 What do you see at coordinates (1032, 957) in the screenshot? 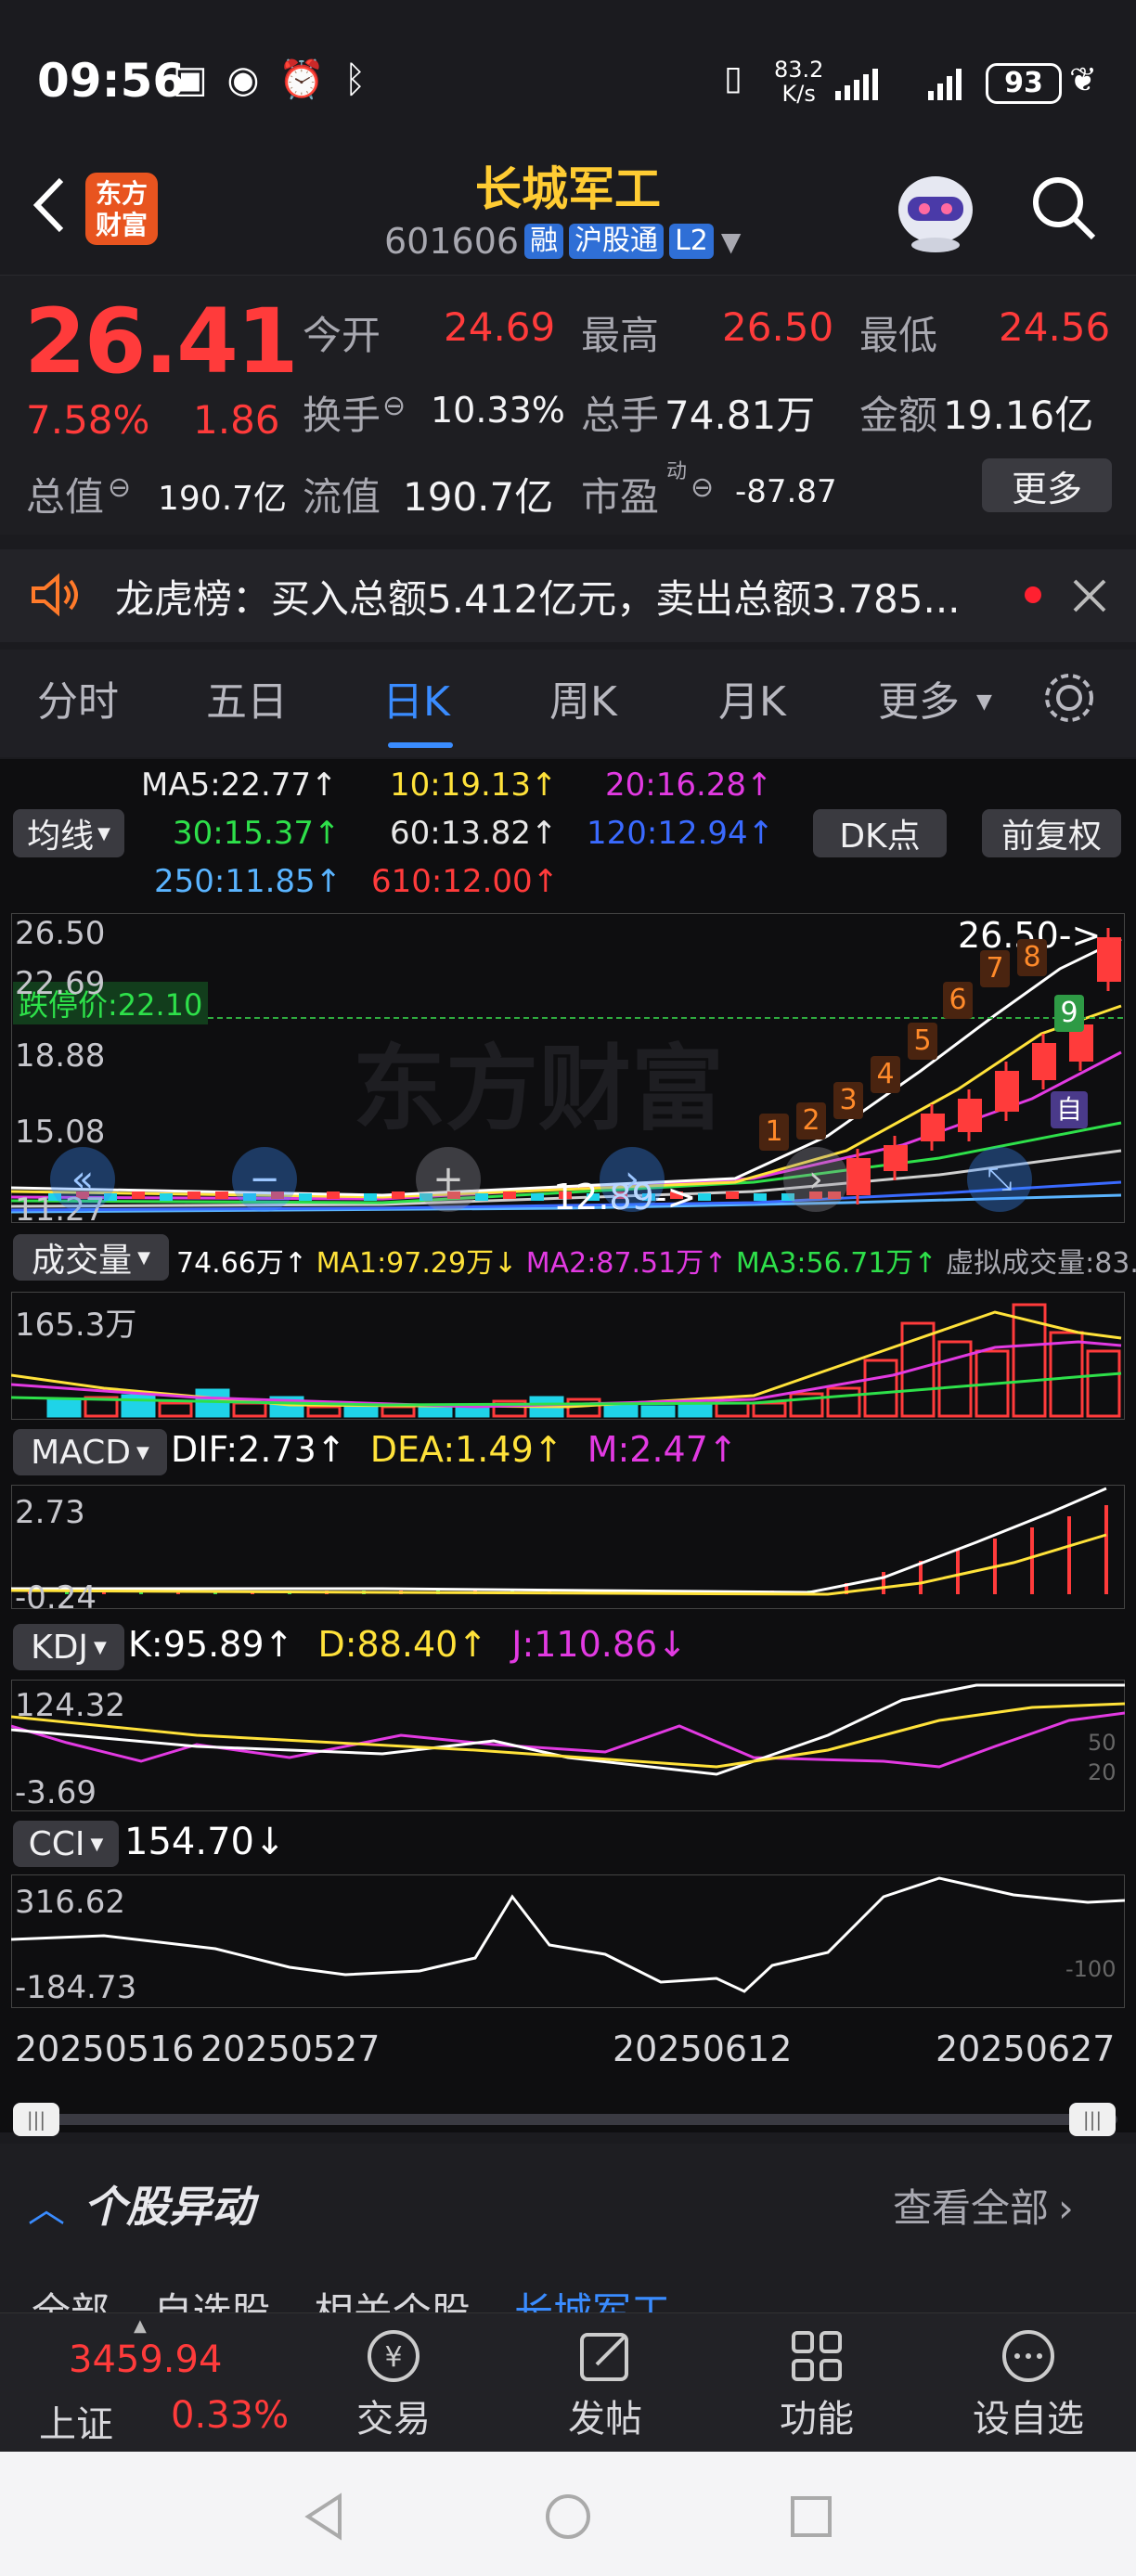
I see `td-sequence-label: 8` at bounding box center [1032, 957].